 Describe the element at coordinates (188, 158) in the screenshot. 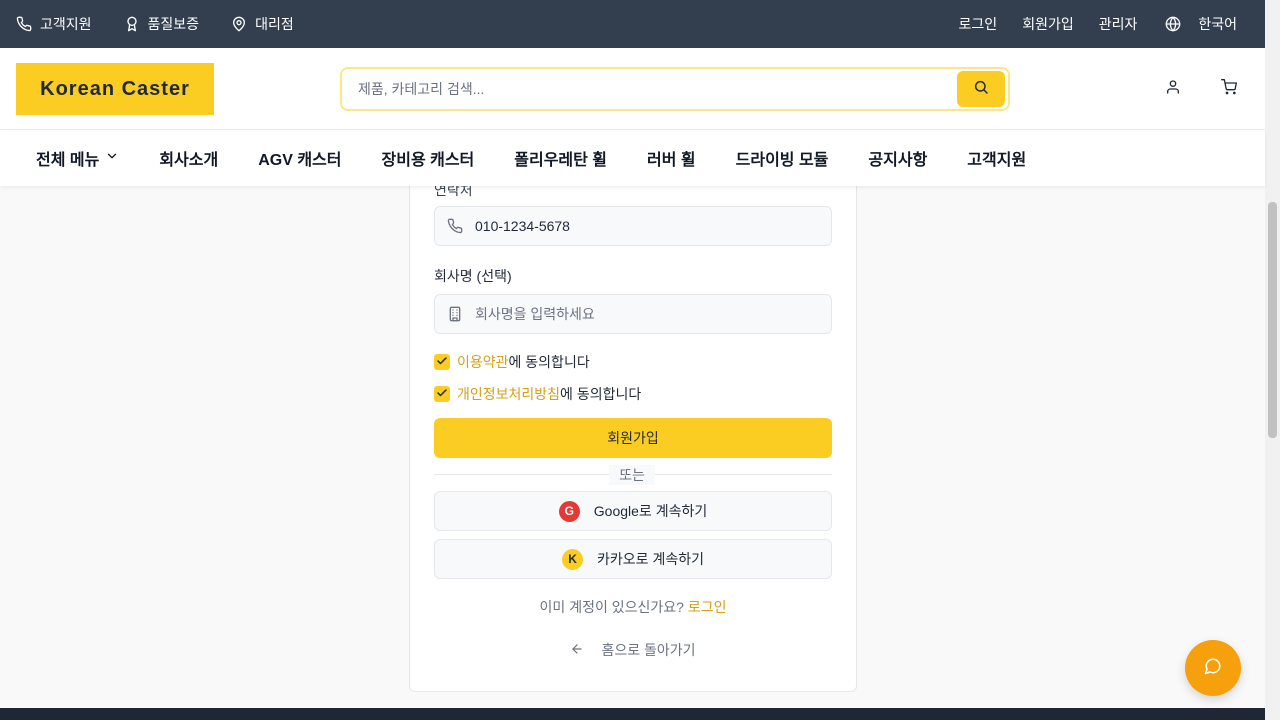

I see `nav-item-company: 회사소개` at that location.